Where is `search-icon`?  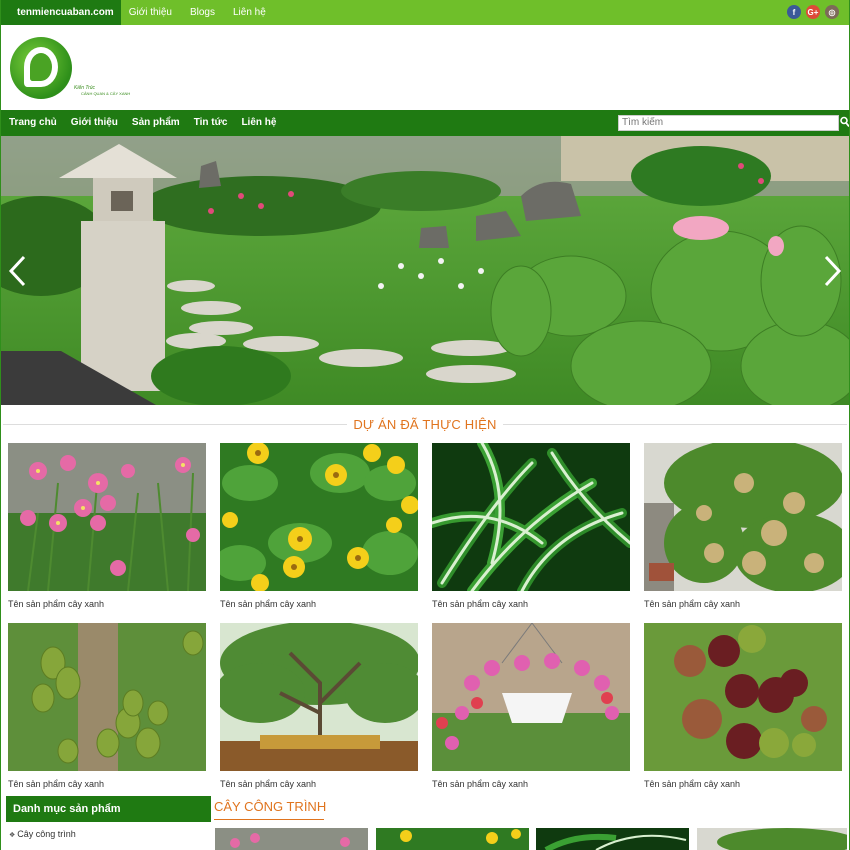
search-icon is located at coordinates (845, 122).